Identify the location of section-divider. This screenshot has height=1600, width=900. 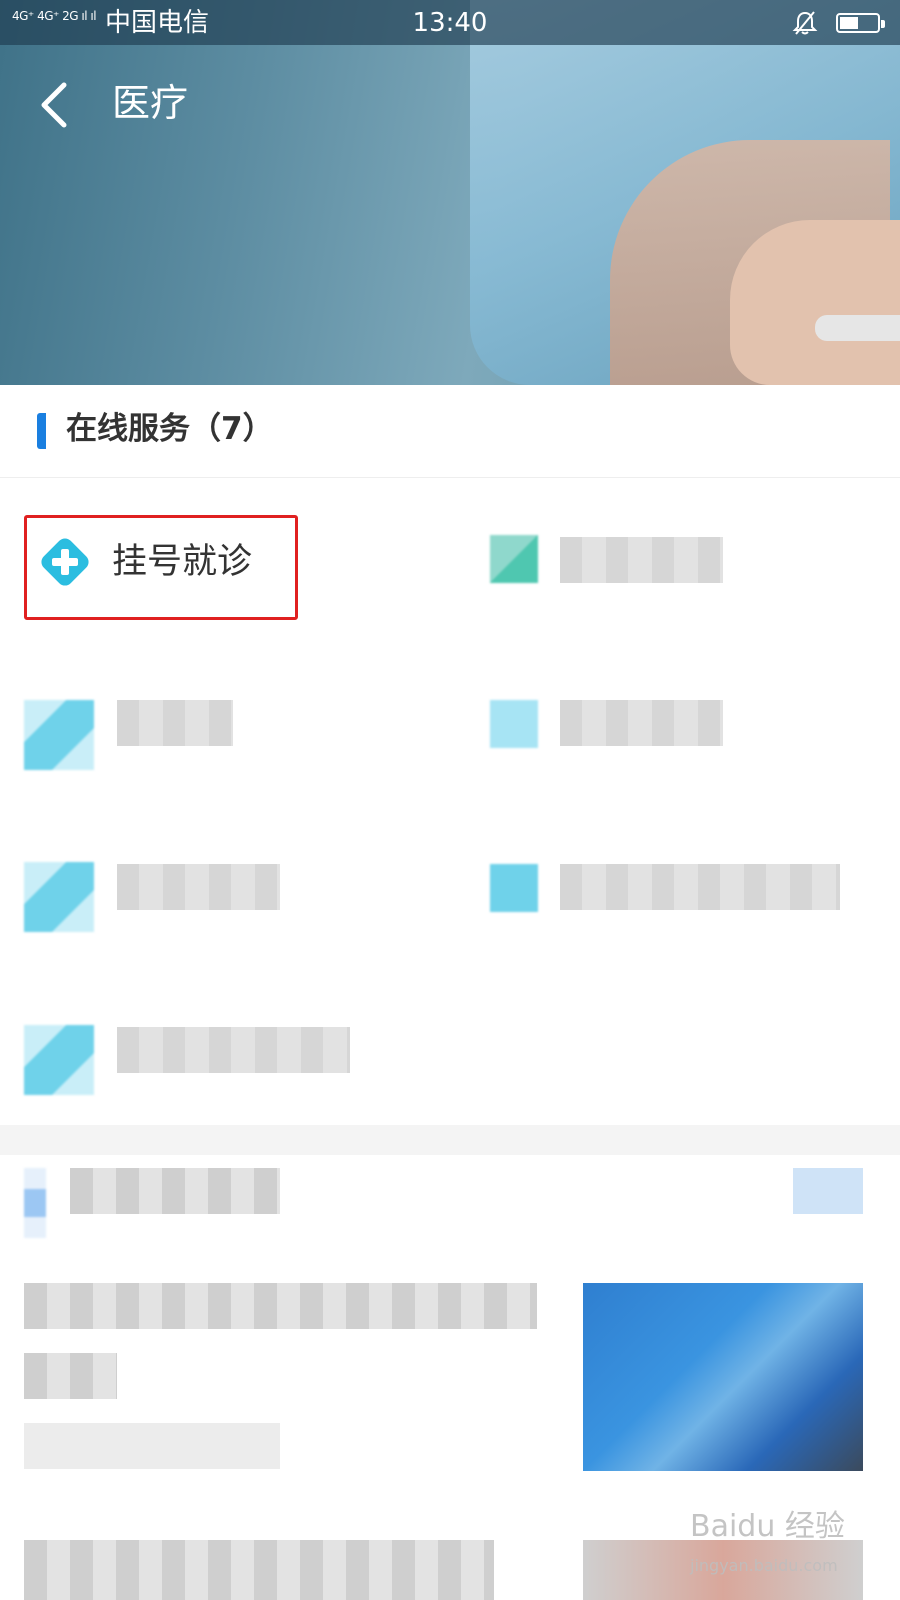
(450, 1140).